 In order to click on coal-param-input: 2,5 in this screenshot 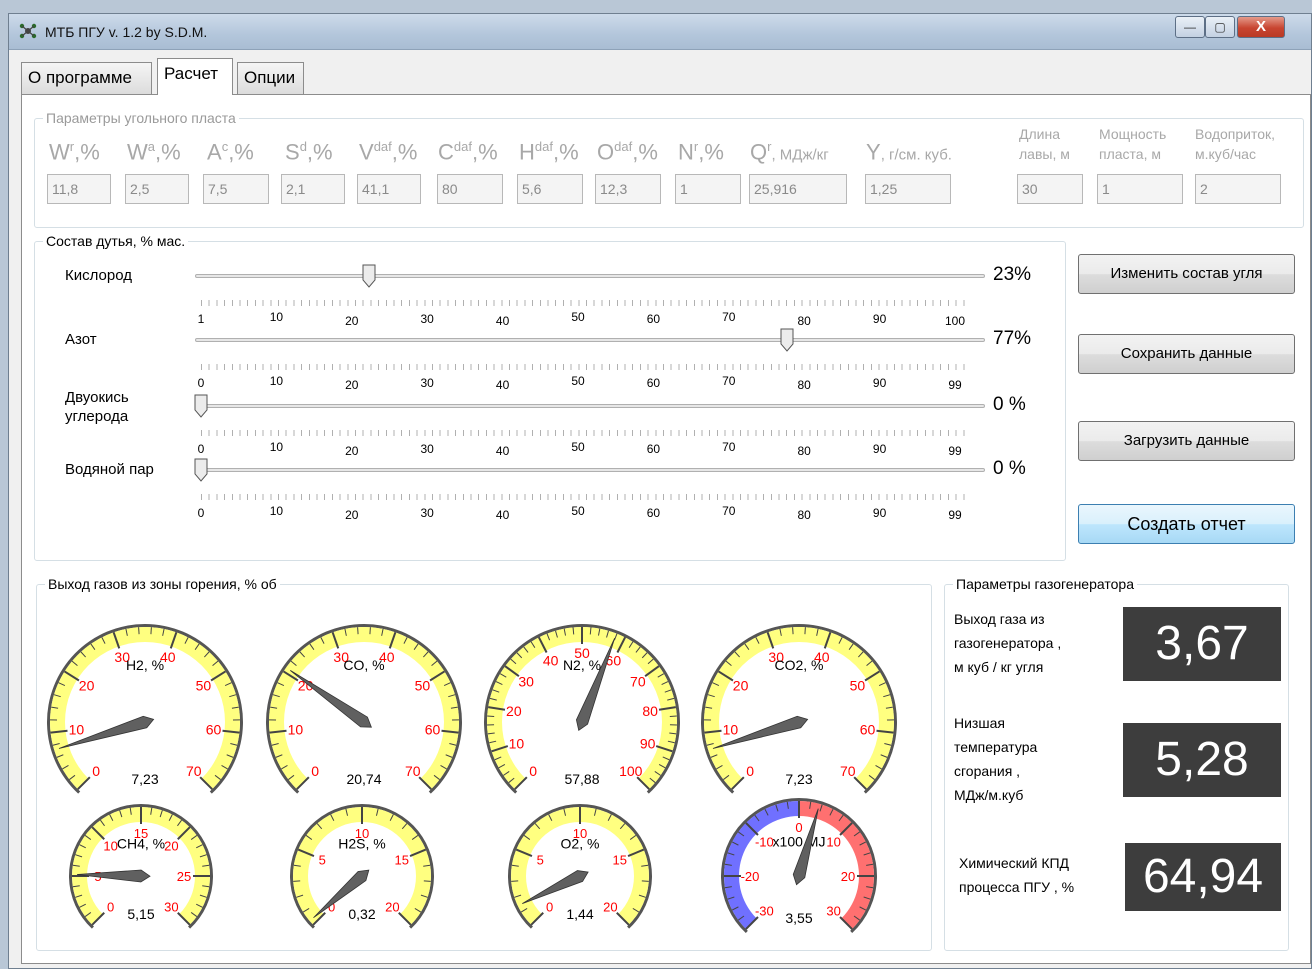, I will do `click(157, 189)`.